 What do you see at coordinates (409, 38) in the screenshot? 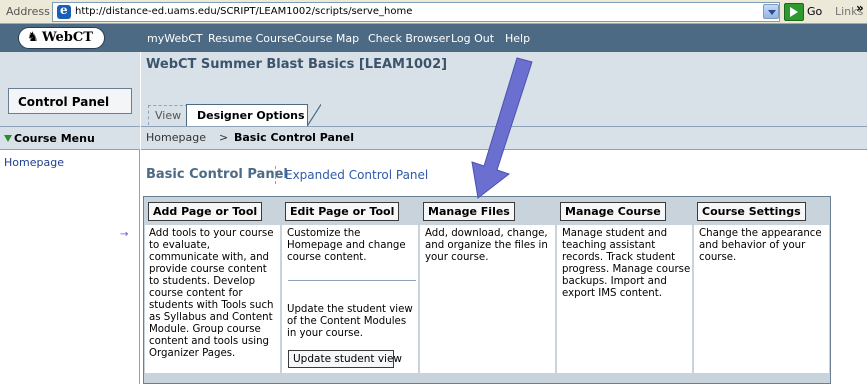
I see `nav-check-browser: Check Browser` at bounding box center [409, 38].